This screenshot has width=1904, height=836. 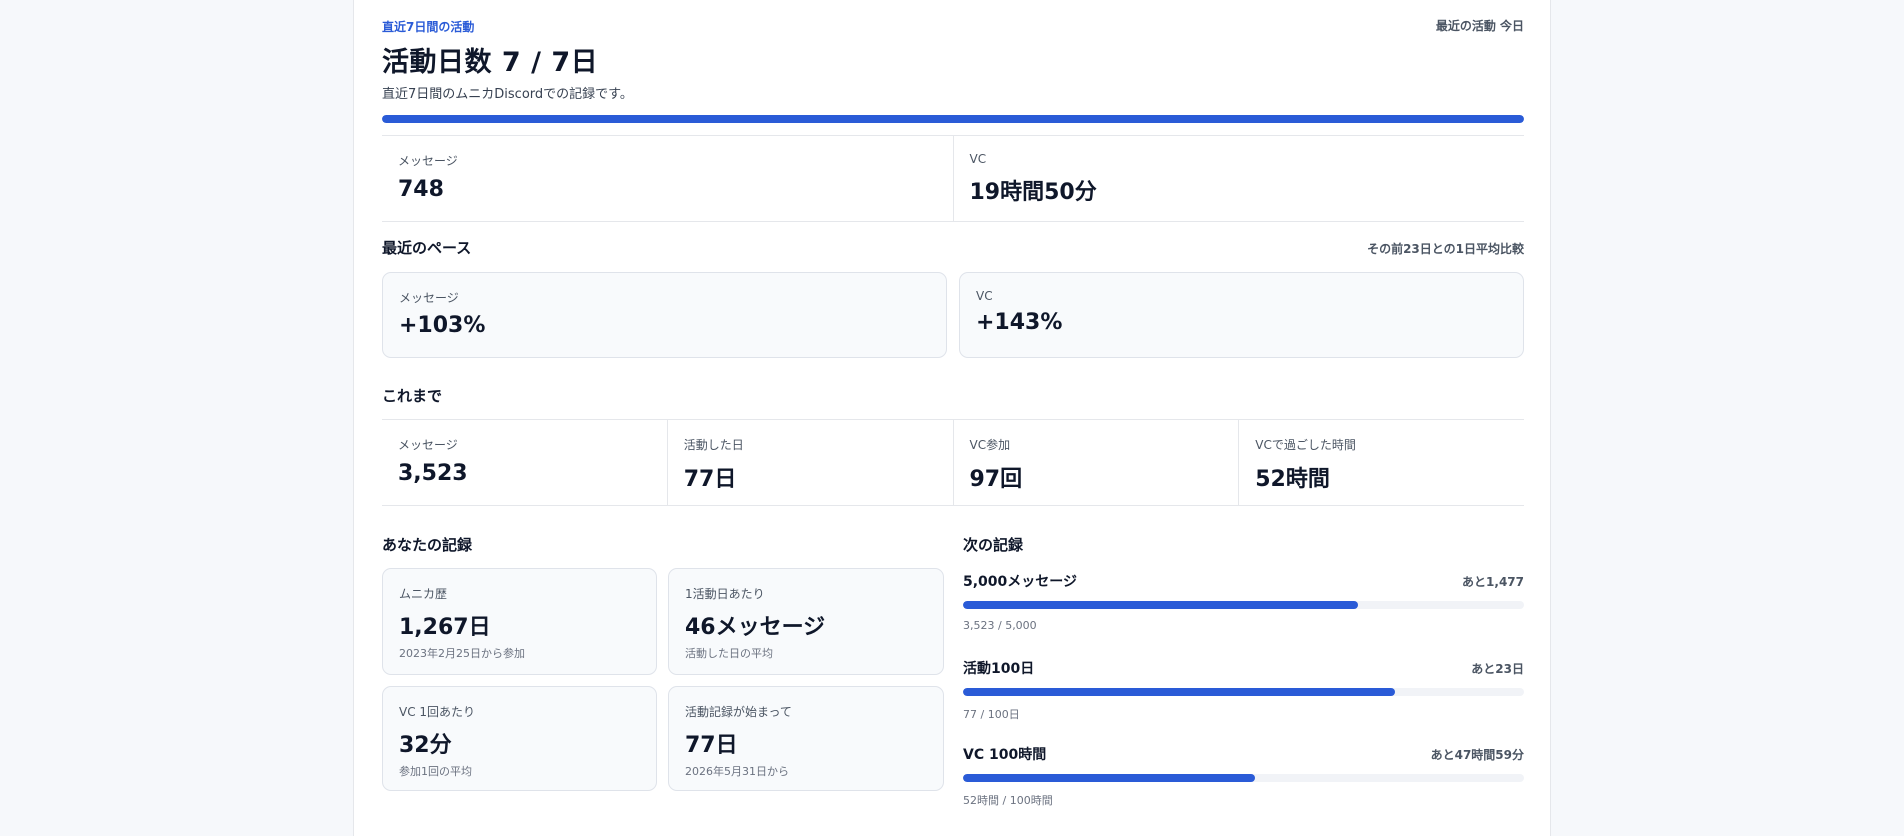 What do you see at coordinates (429, 298) in the screenshot?
I see `box-label: メッセージ` at bounding box center [429, 298].